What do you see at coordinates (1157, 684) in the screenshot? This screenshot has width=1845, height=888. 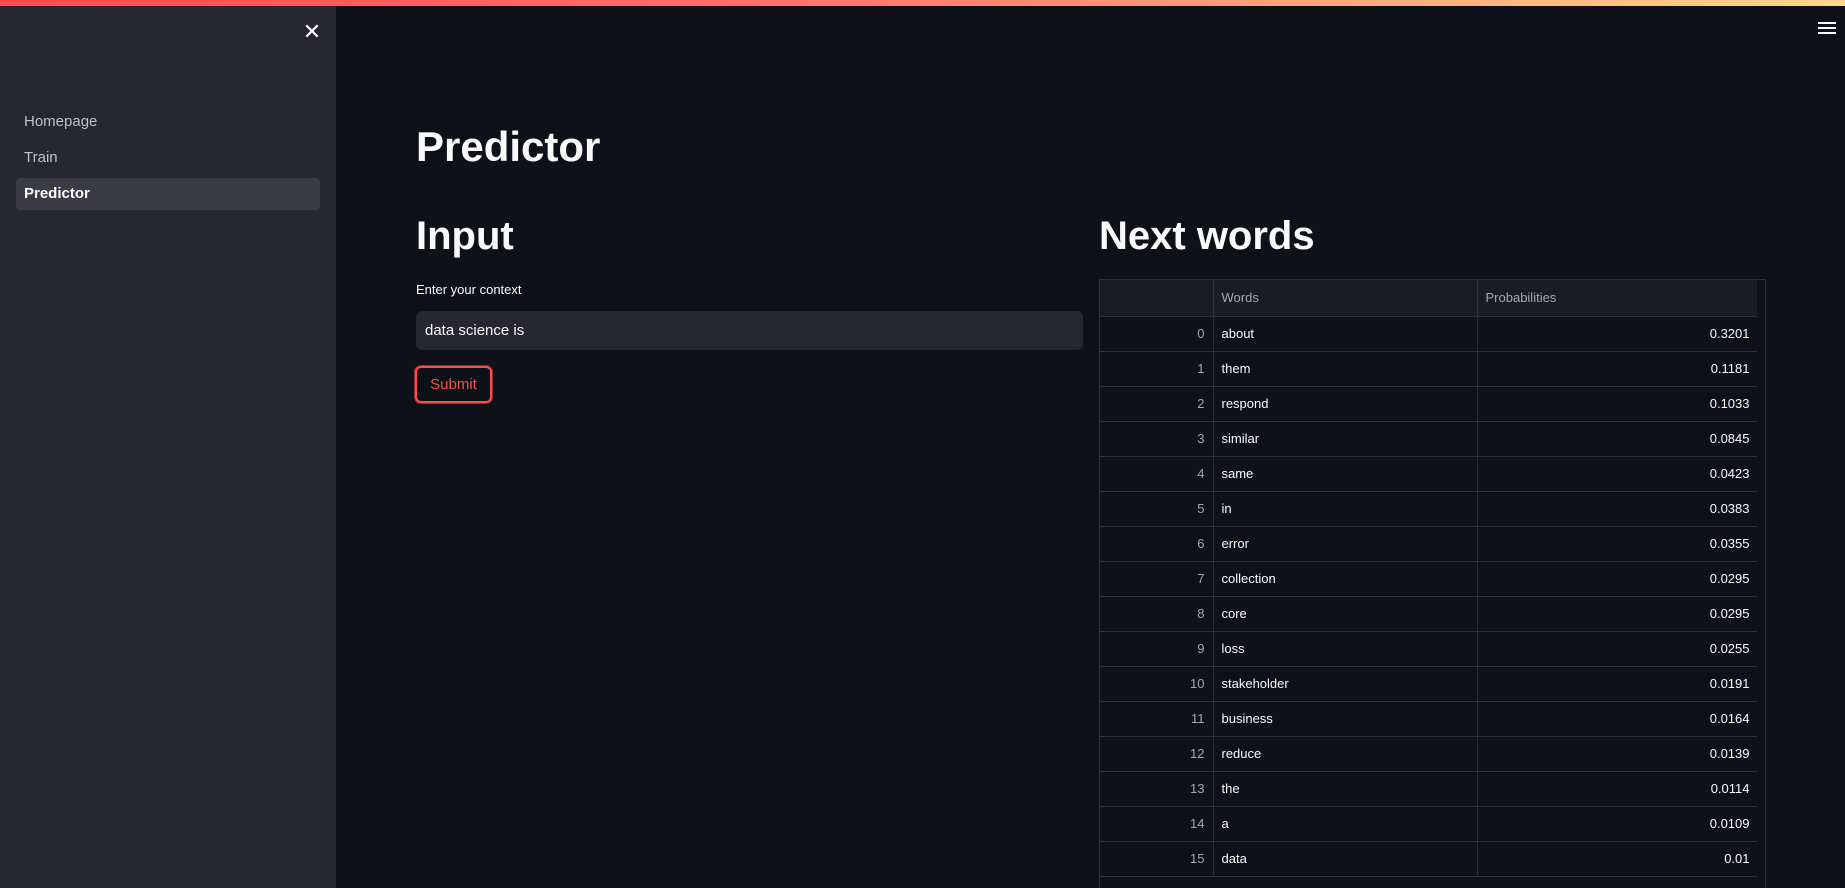 I see `row-index: 10` at bounding box center [1157, 684].